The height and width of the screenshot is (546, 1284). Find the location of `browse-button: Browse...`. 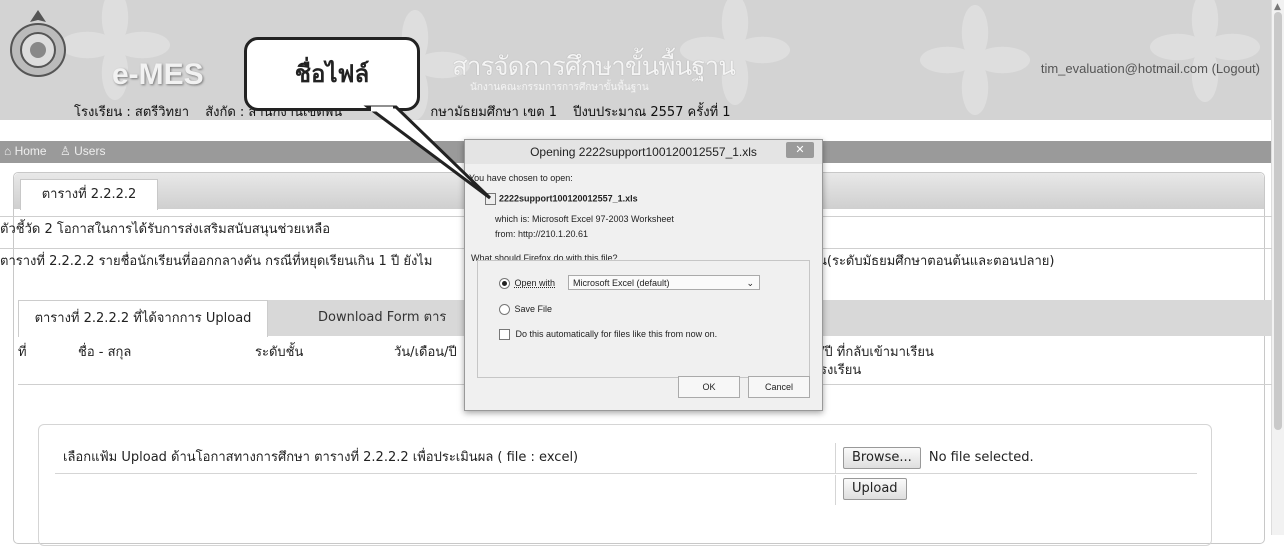

browse-button: Browse... is located at coordinates (882, 458).